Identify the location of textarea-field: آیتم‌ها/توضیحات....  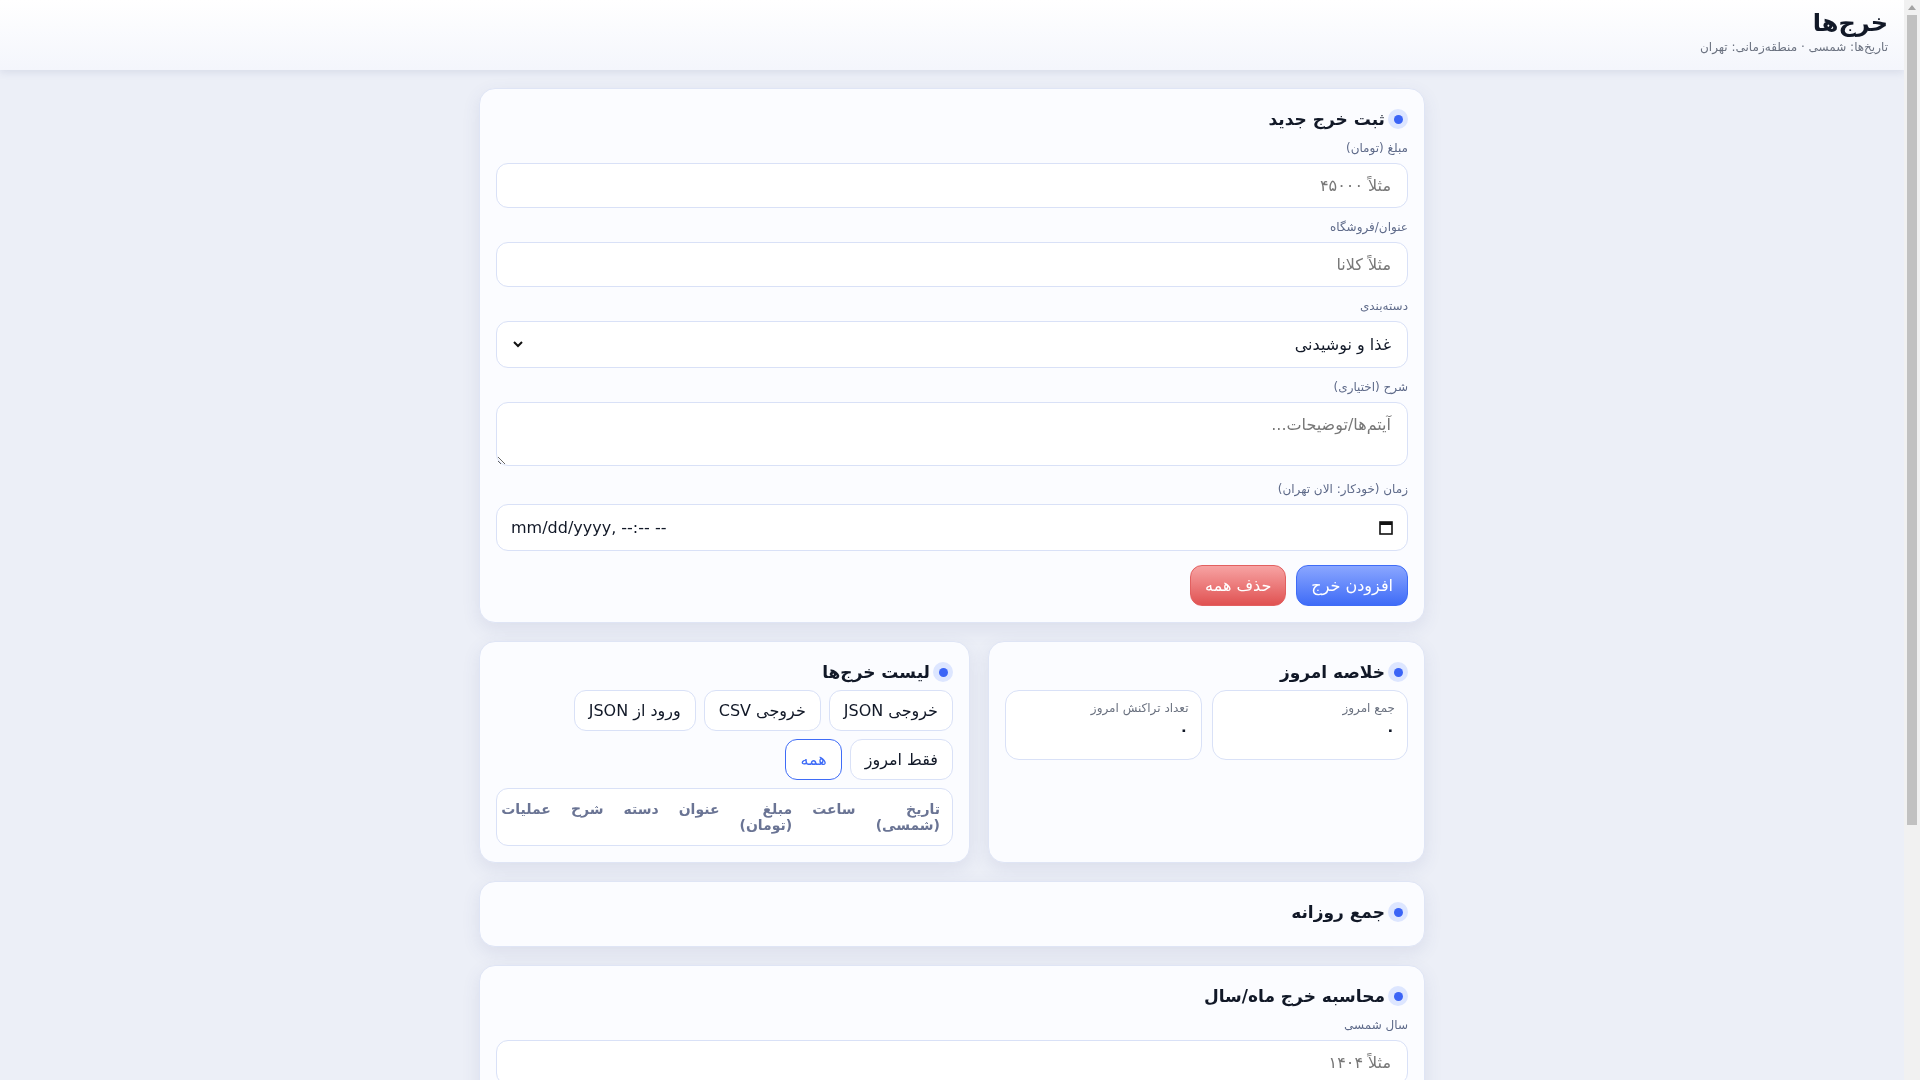
(952, 434).